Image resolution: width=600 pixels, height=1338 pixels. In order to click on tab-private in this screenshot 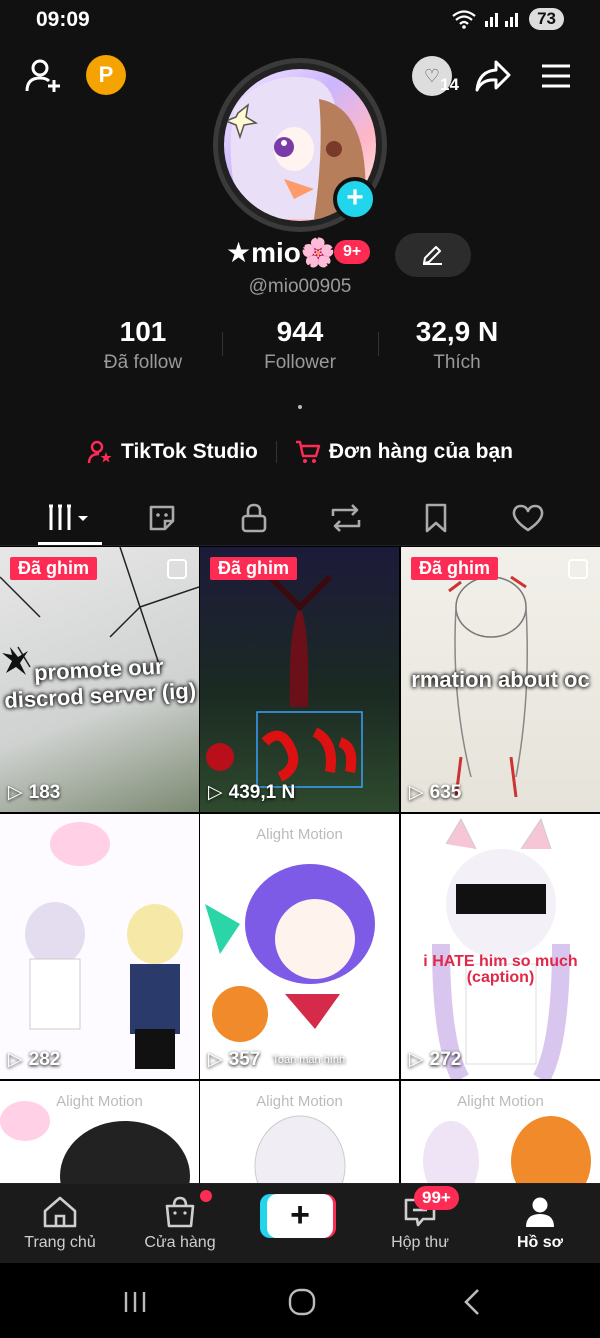, I will do `click(254, 518)`.